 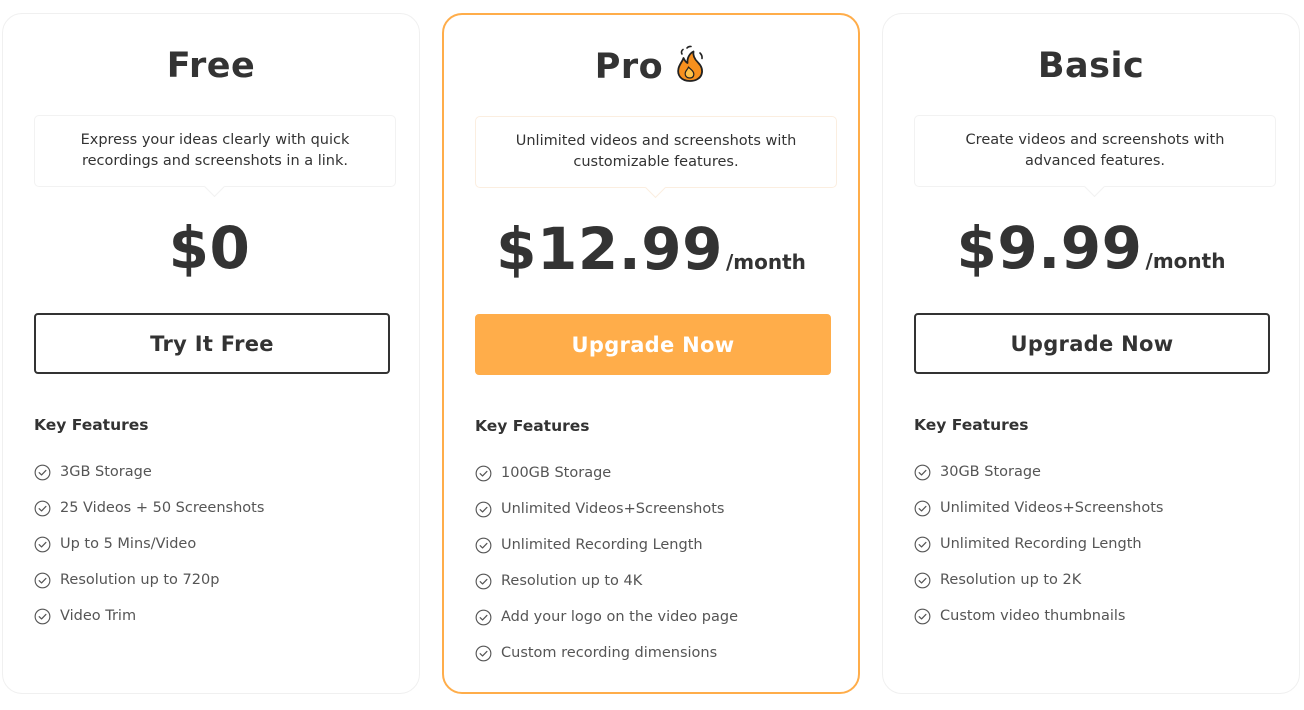 I want to click on feature-item: Up to 5 Mins/Video, so click(x=149, y=544).